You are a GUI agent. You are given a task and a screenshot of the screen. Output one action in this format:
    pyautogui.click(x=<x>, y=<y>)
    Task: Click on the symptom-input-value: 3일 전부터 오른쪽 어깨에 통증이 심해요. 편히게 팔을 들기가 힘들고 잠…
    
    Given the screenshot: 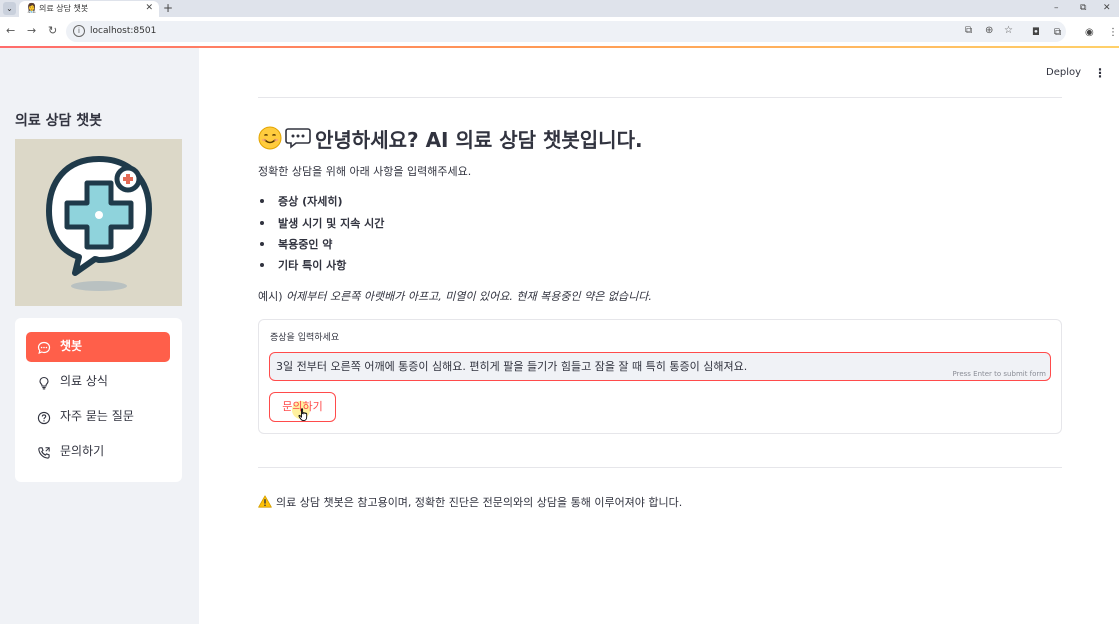 What is the action you would take?
    pyautogui.click(x=512, y=366)
    